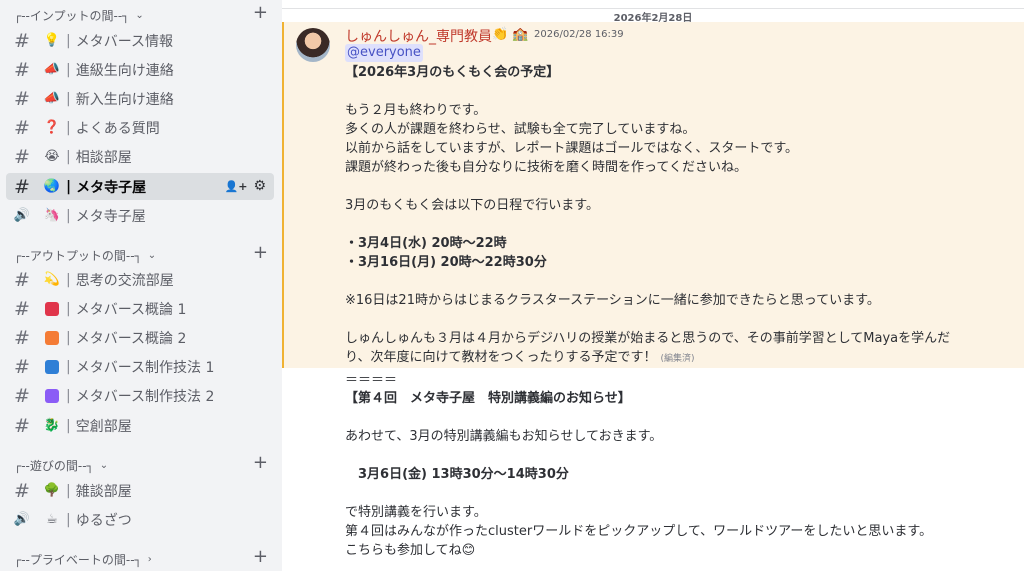 This screenshot has height=571, width=1024. Describe the element at coordinates (520, 129) in the screenshot. I see `message-line: 多くの人が課題を終わらせ、試験も全て完了していますね。` at that location.